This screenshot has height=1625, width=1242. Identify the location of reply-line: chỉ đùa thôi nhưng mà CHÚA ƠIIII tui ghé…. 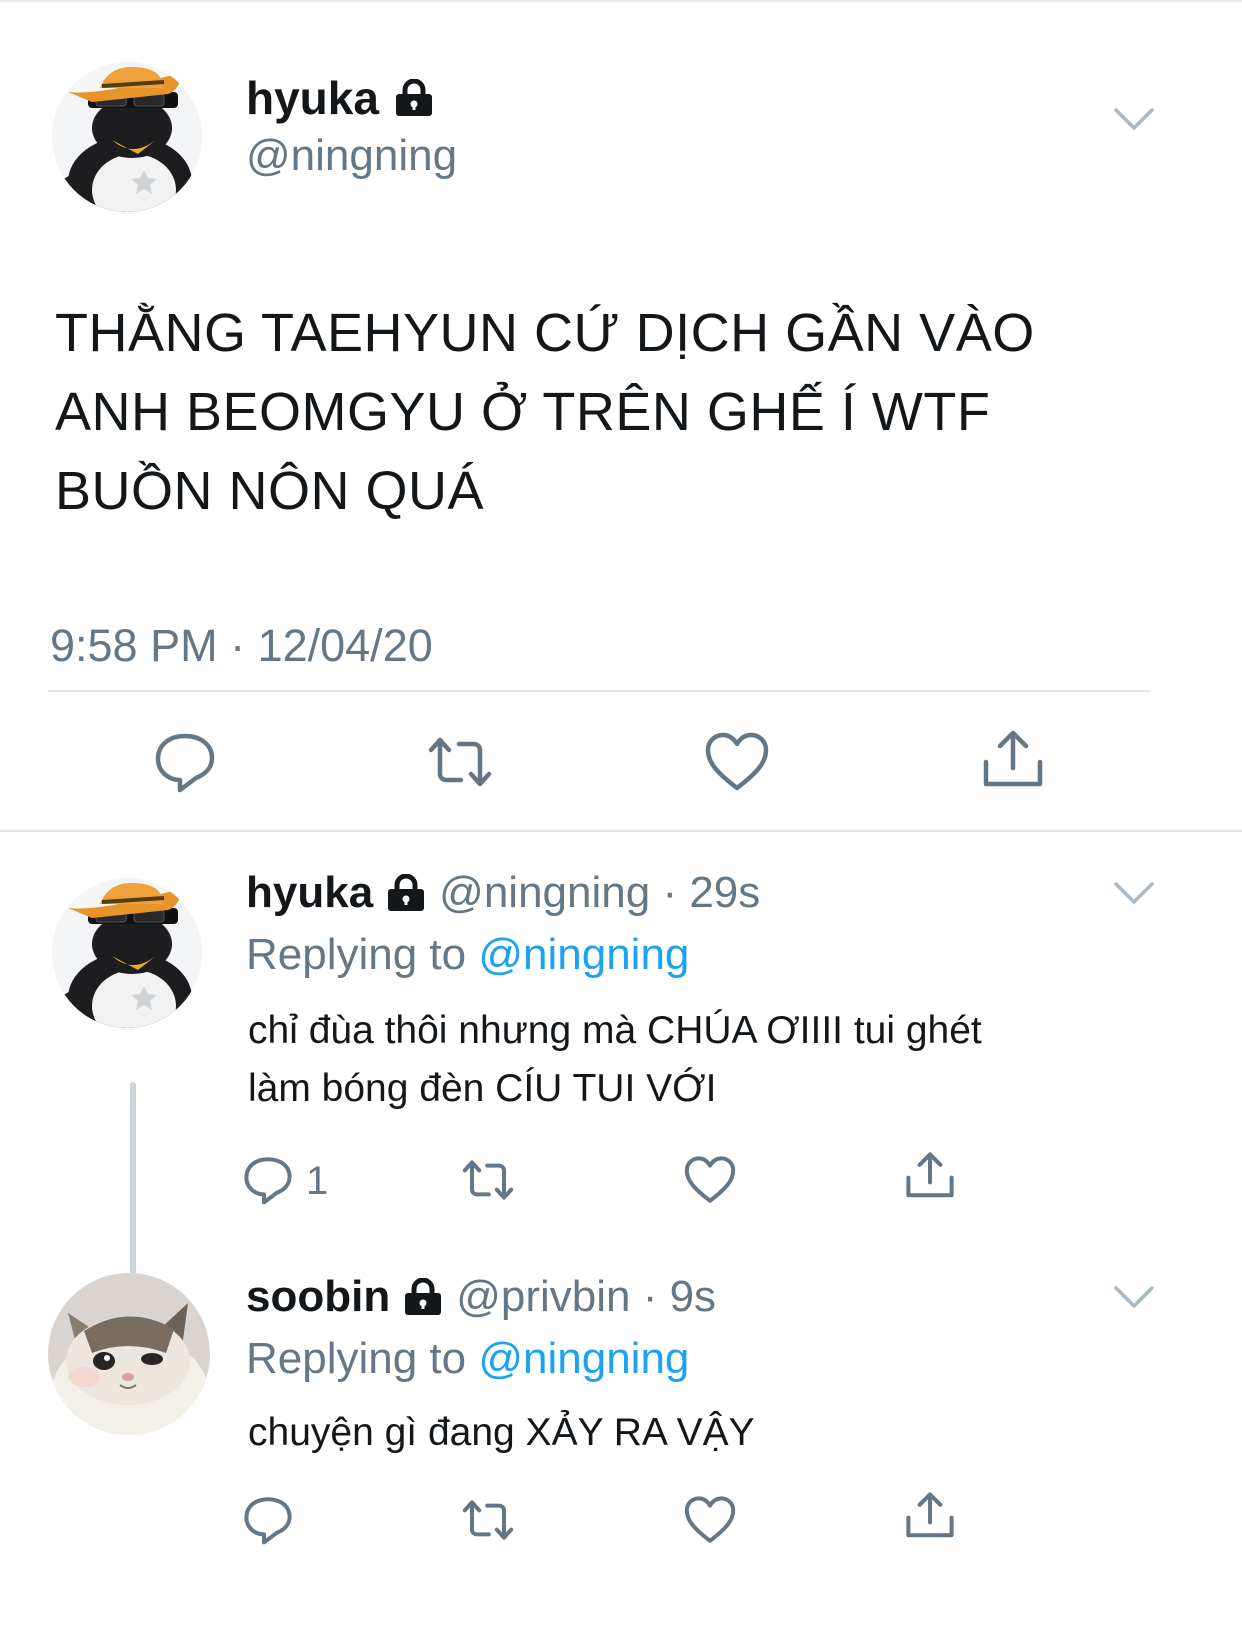
(615, 1030).